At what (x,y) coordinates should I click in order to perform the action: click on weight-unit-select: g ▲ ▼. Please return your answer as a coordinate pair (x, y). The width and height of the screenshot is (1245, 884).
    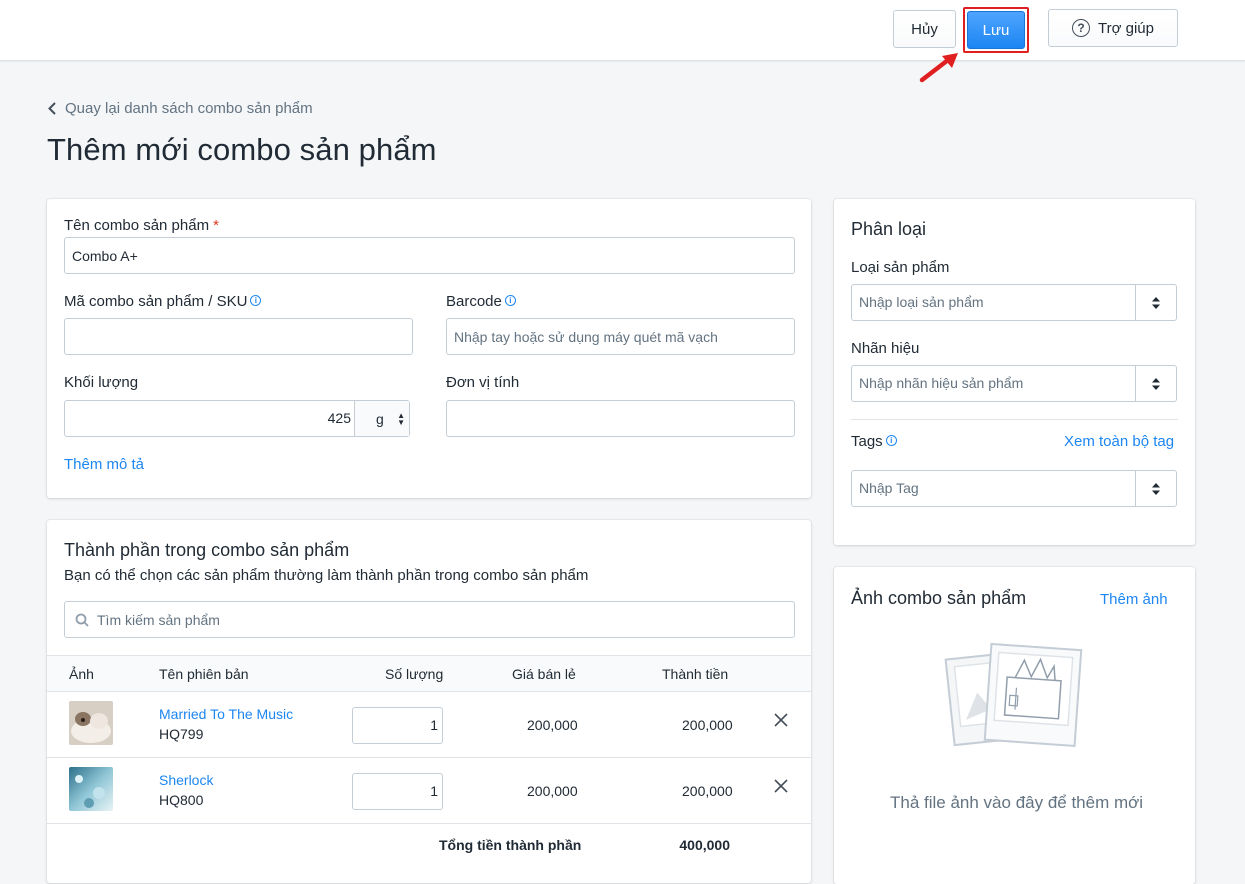
    Looking at the image, I should click on (381, 418).